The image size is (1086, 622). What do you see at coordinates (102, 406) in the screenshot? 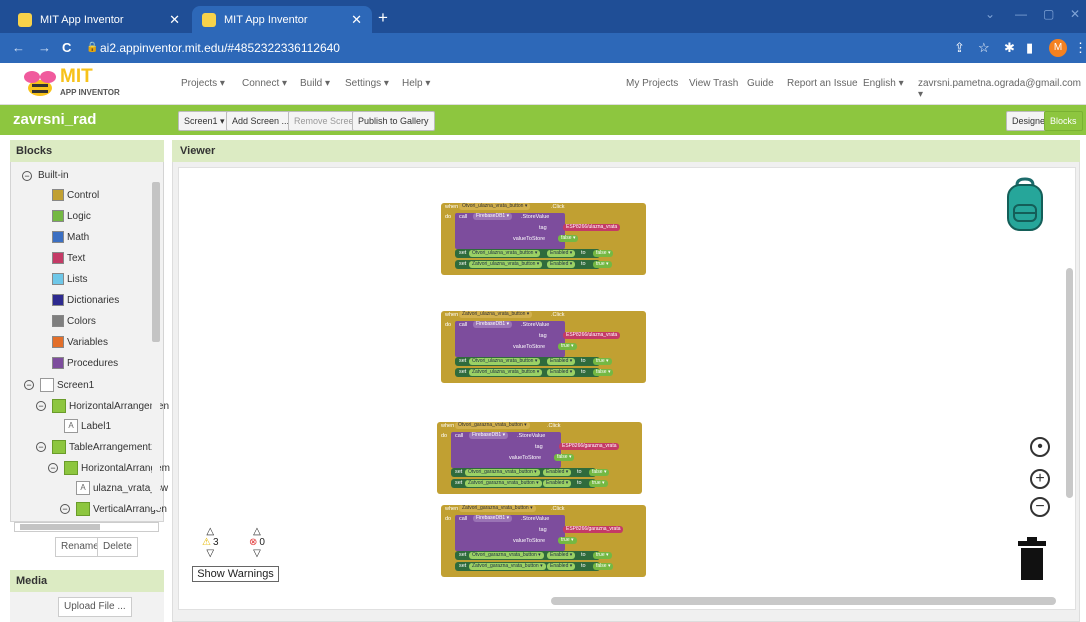
I see `tree-horizontal-arrangement: − HorizontalArrangemen` at bounding box center [102, 406].